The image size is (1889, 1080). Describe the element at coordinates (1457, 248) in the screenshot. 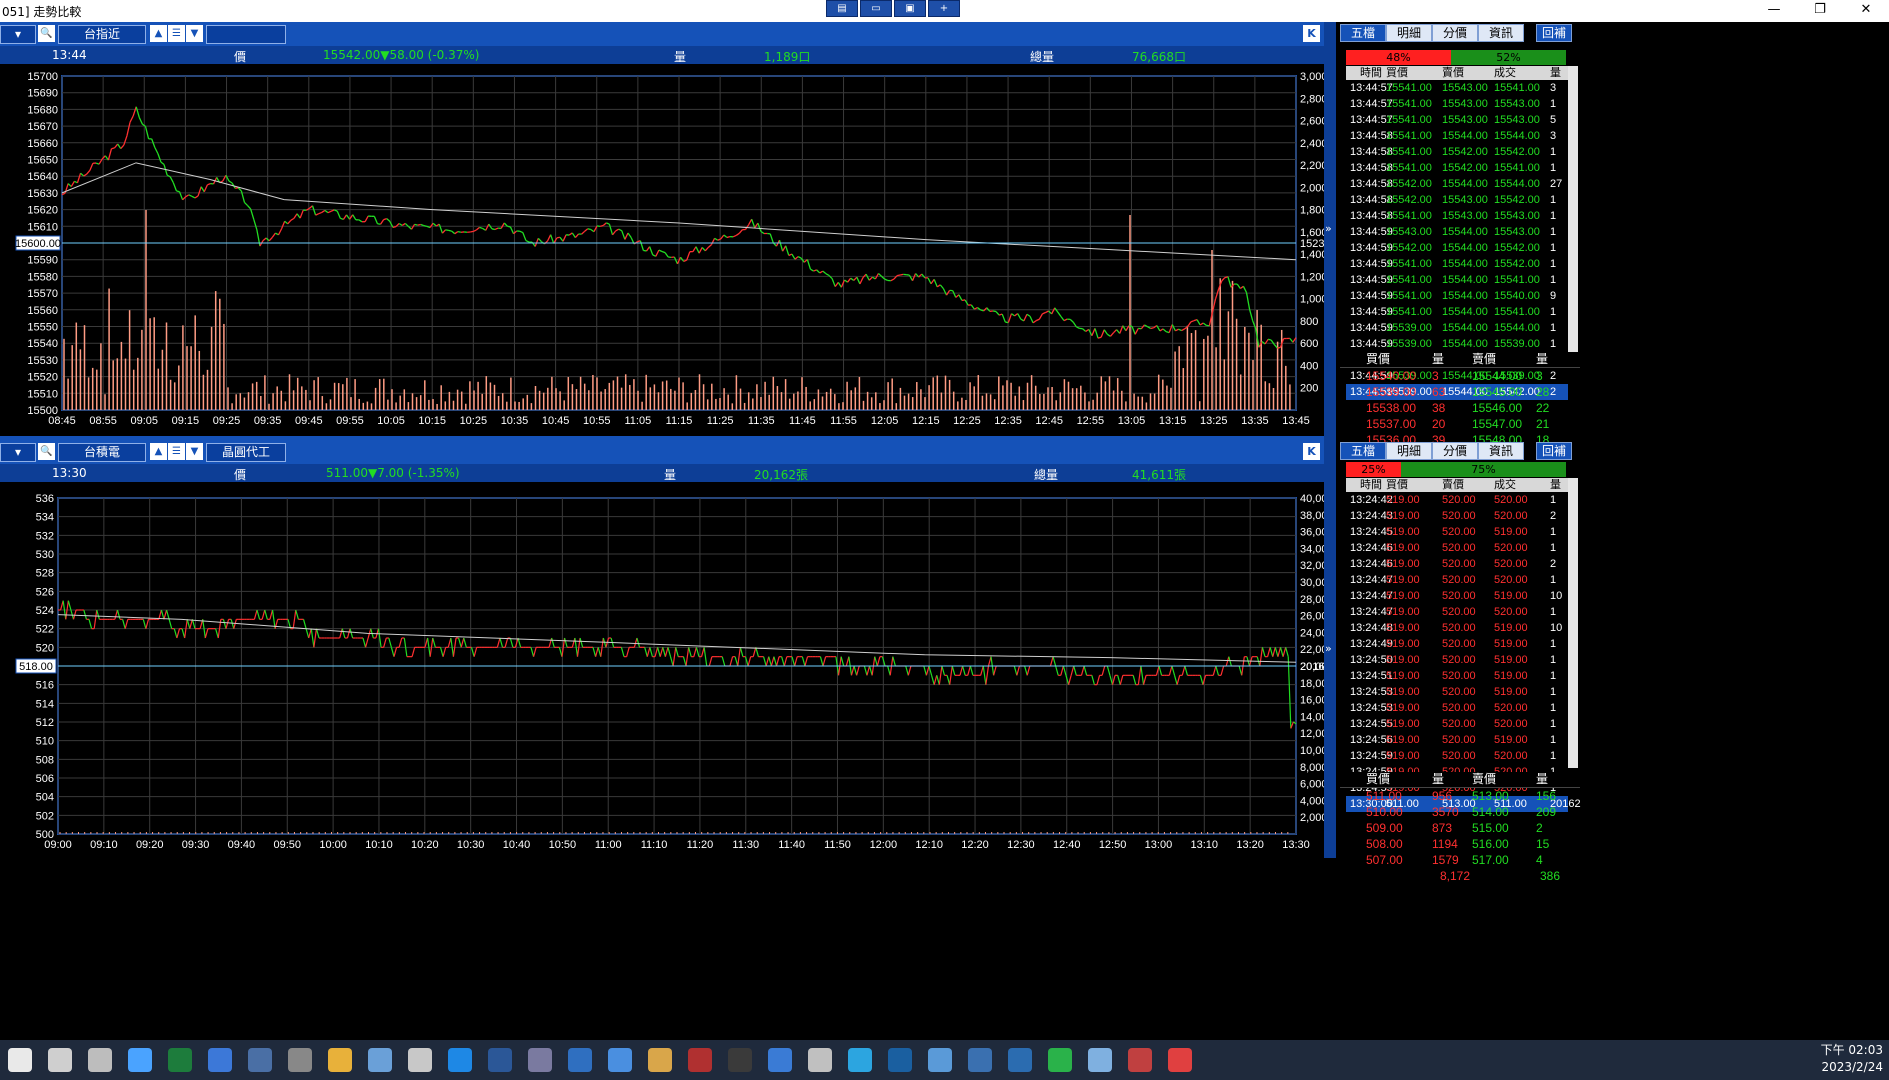

I see `tick-row: 13:44:59 15542.00 15544.00 15542.00 1` at that location.